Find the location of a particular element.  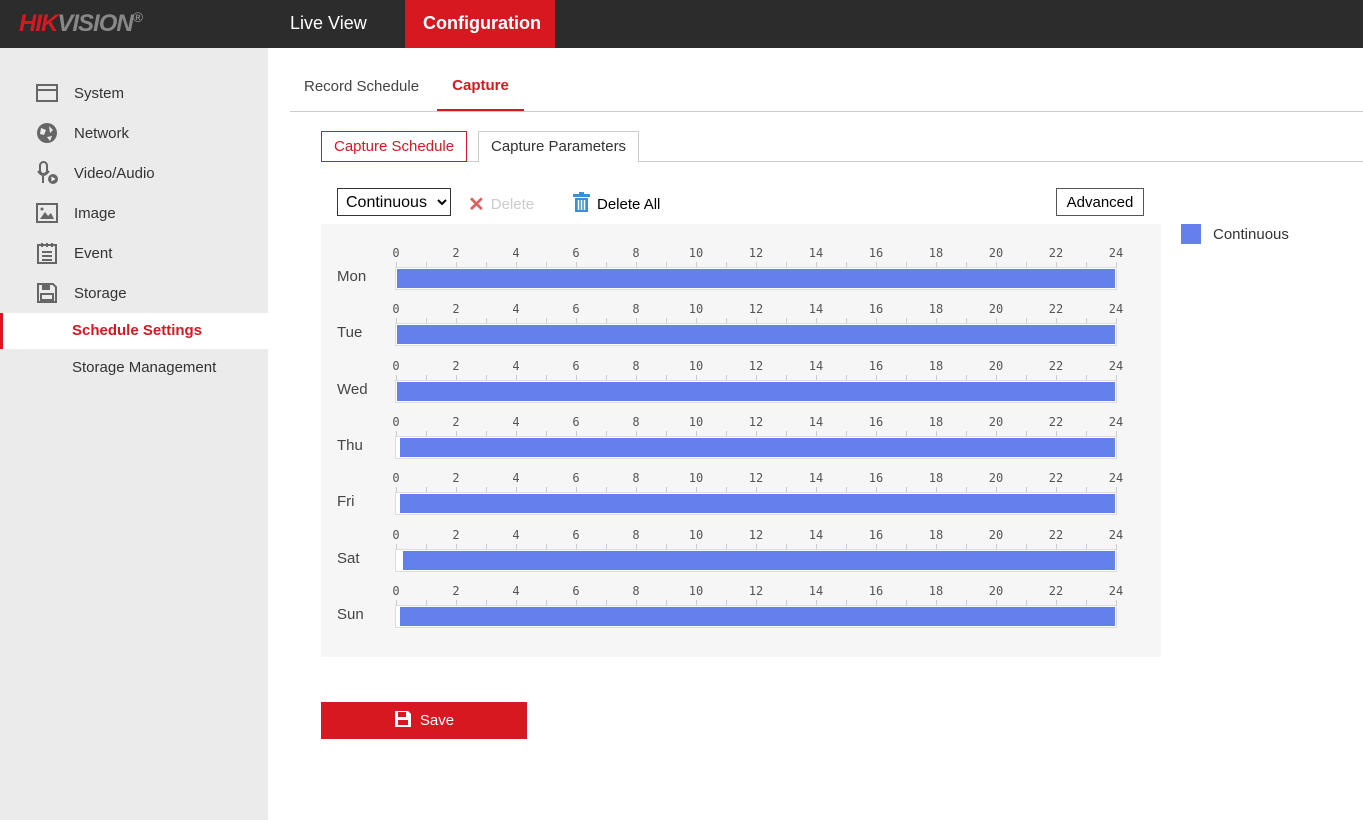

delete-all-button: Delete All is located at coordinates (616, 204).